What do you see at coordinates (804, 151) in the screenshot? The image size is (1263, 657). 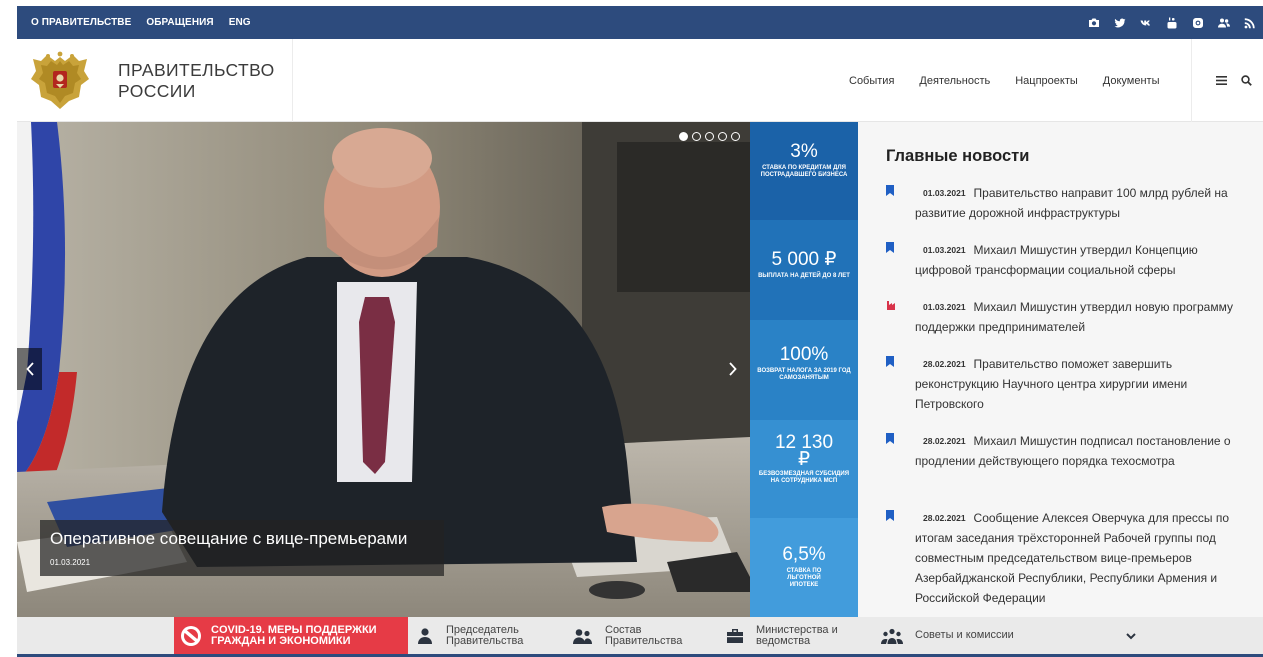 I see `stat-value: 3%` at bounding box center [804, 151].